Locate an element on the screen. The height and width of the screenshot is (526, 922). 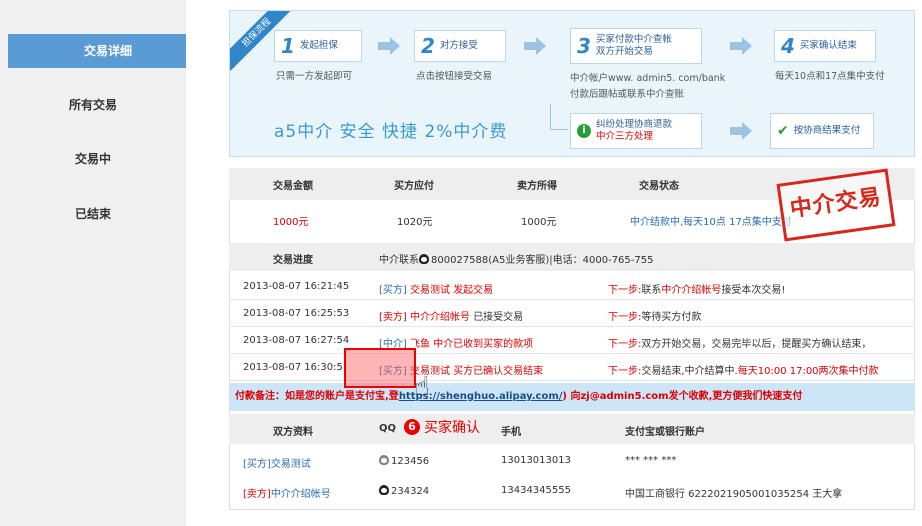
row-event: [卖方] 中介介绍帐号 已接受交易 is located at coordinates (451, 317).